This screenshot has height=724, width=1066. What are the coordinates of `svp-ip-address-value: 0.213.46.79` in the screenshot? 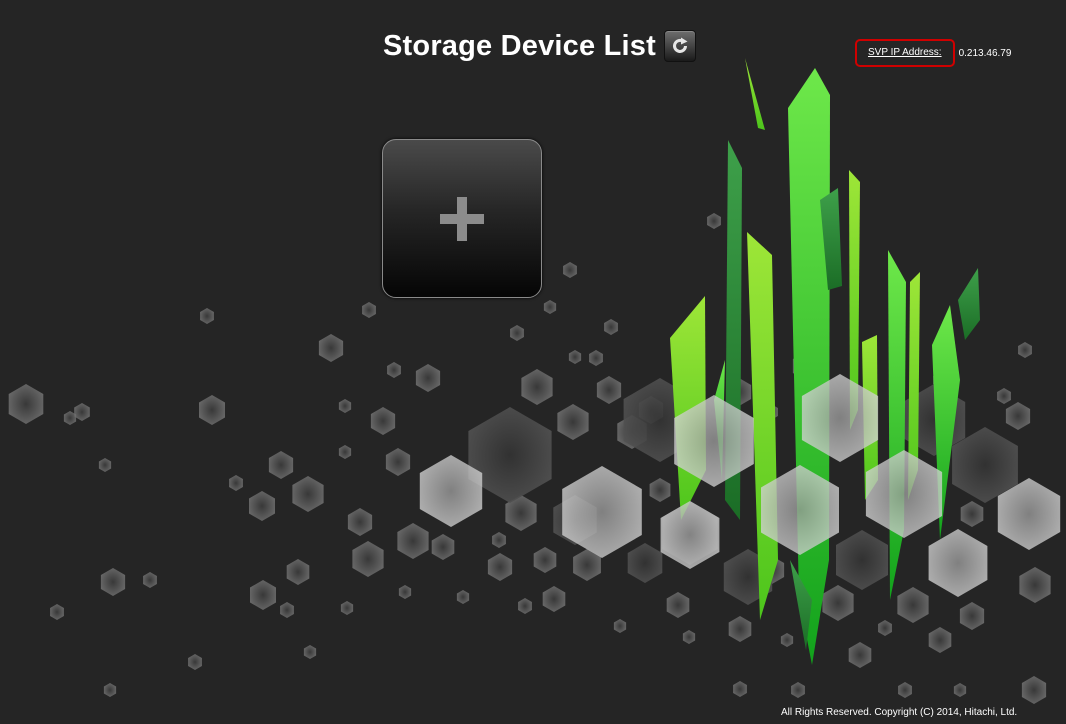 It's located at (985, 53).